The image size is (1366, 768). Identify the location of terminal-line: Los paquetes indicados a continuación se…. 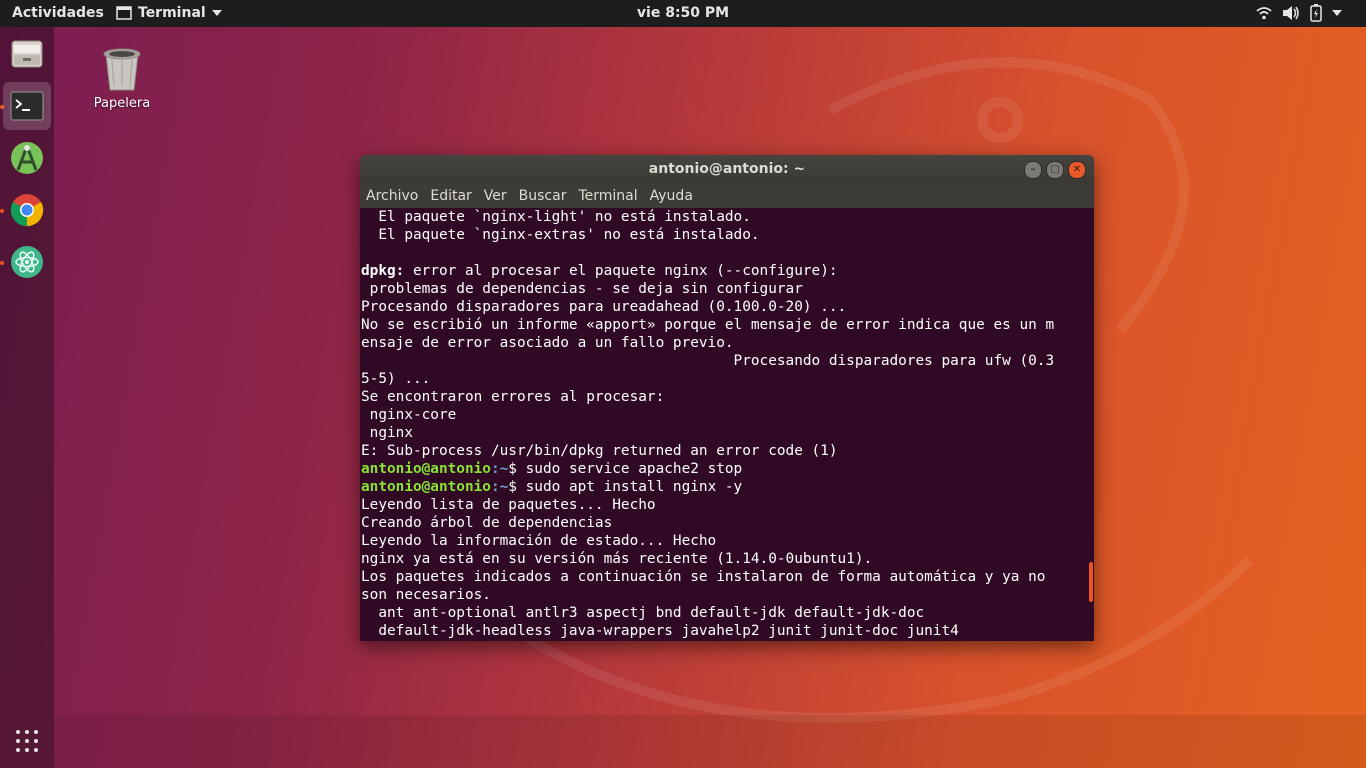
(725, 577).